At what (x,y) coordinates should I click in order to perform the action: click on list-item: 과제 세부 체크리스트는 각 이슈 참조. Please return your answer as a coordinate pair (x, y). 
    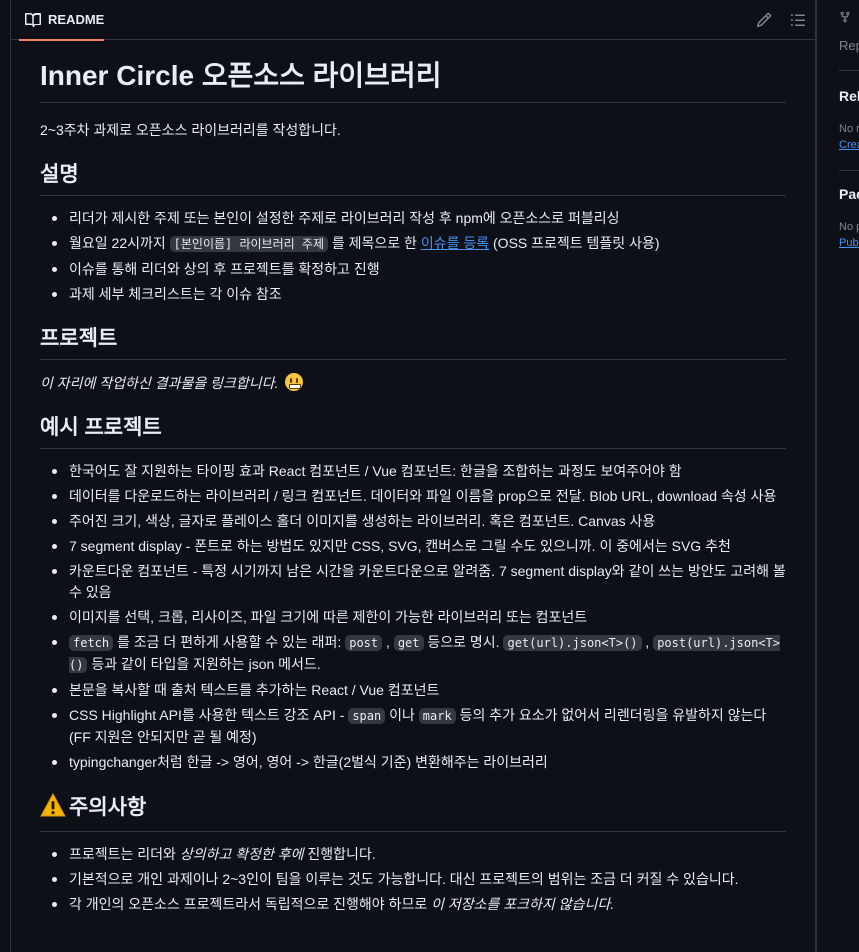
    Looking at the image, I should click on (413, 294).